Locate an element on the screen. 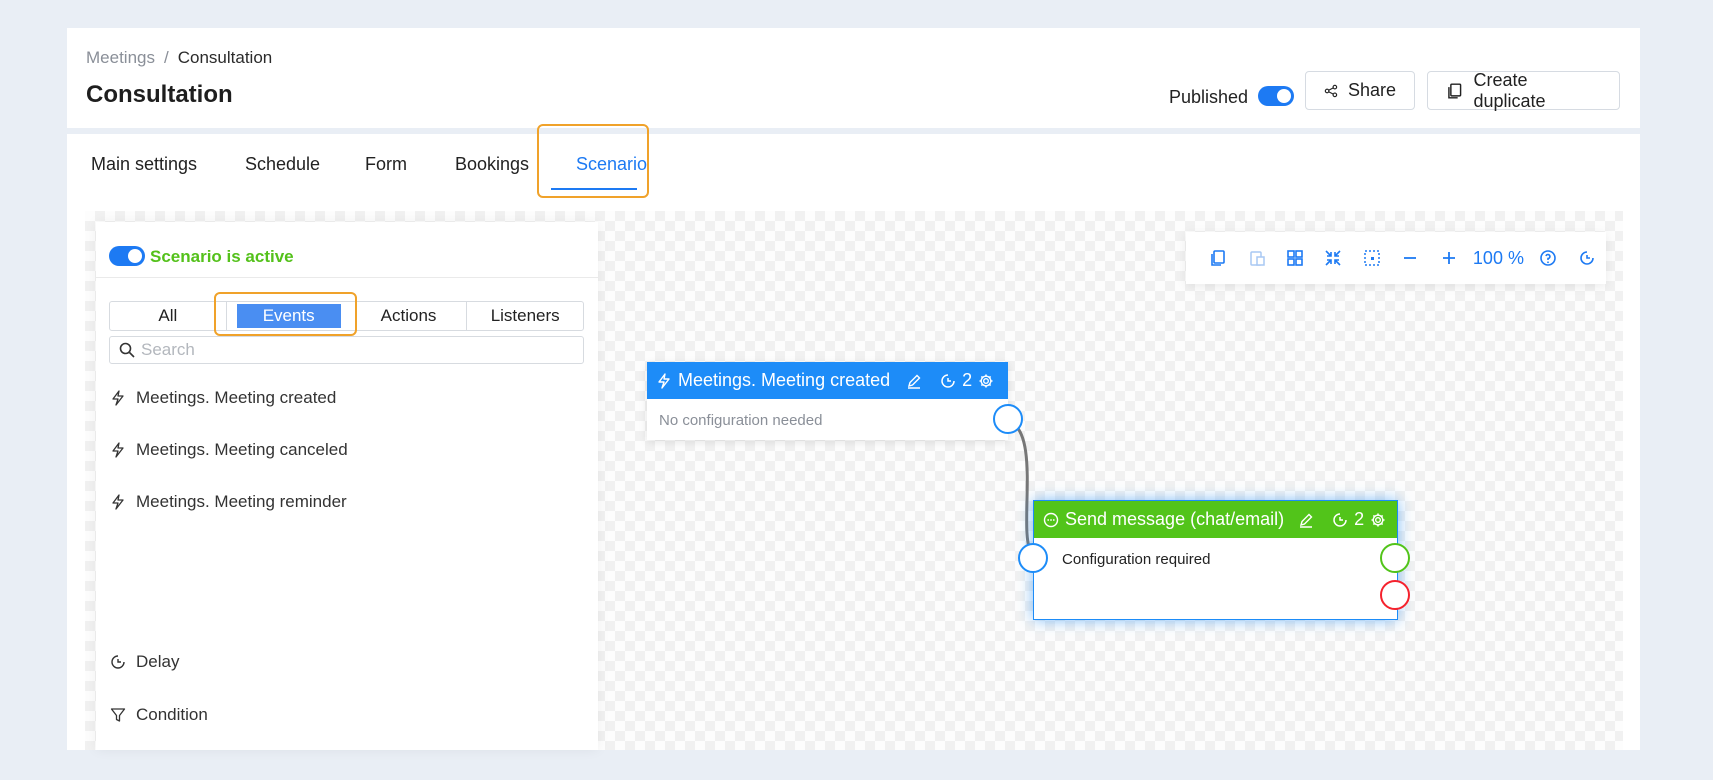  event-node-header: Meetings. Meeting created 2 is located at coordinates (827, 380).